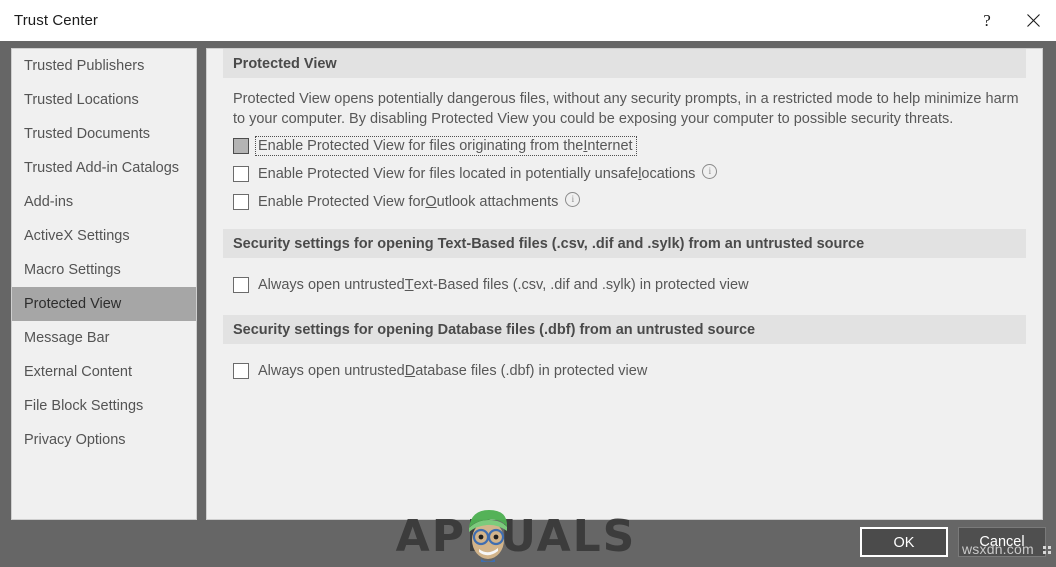 Image resolution: width=1056 pixels, height=567 pixels. I want to click on titlebar: Trust Center ?, so click(528, 20).